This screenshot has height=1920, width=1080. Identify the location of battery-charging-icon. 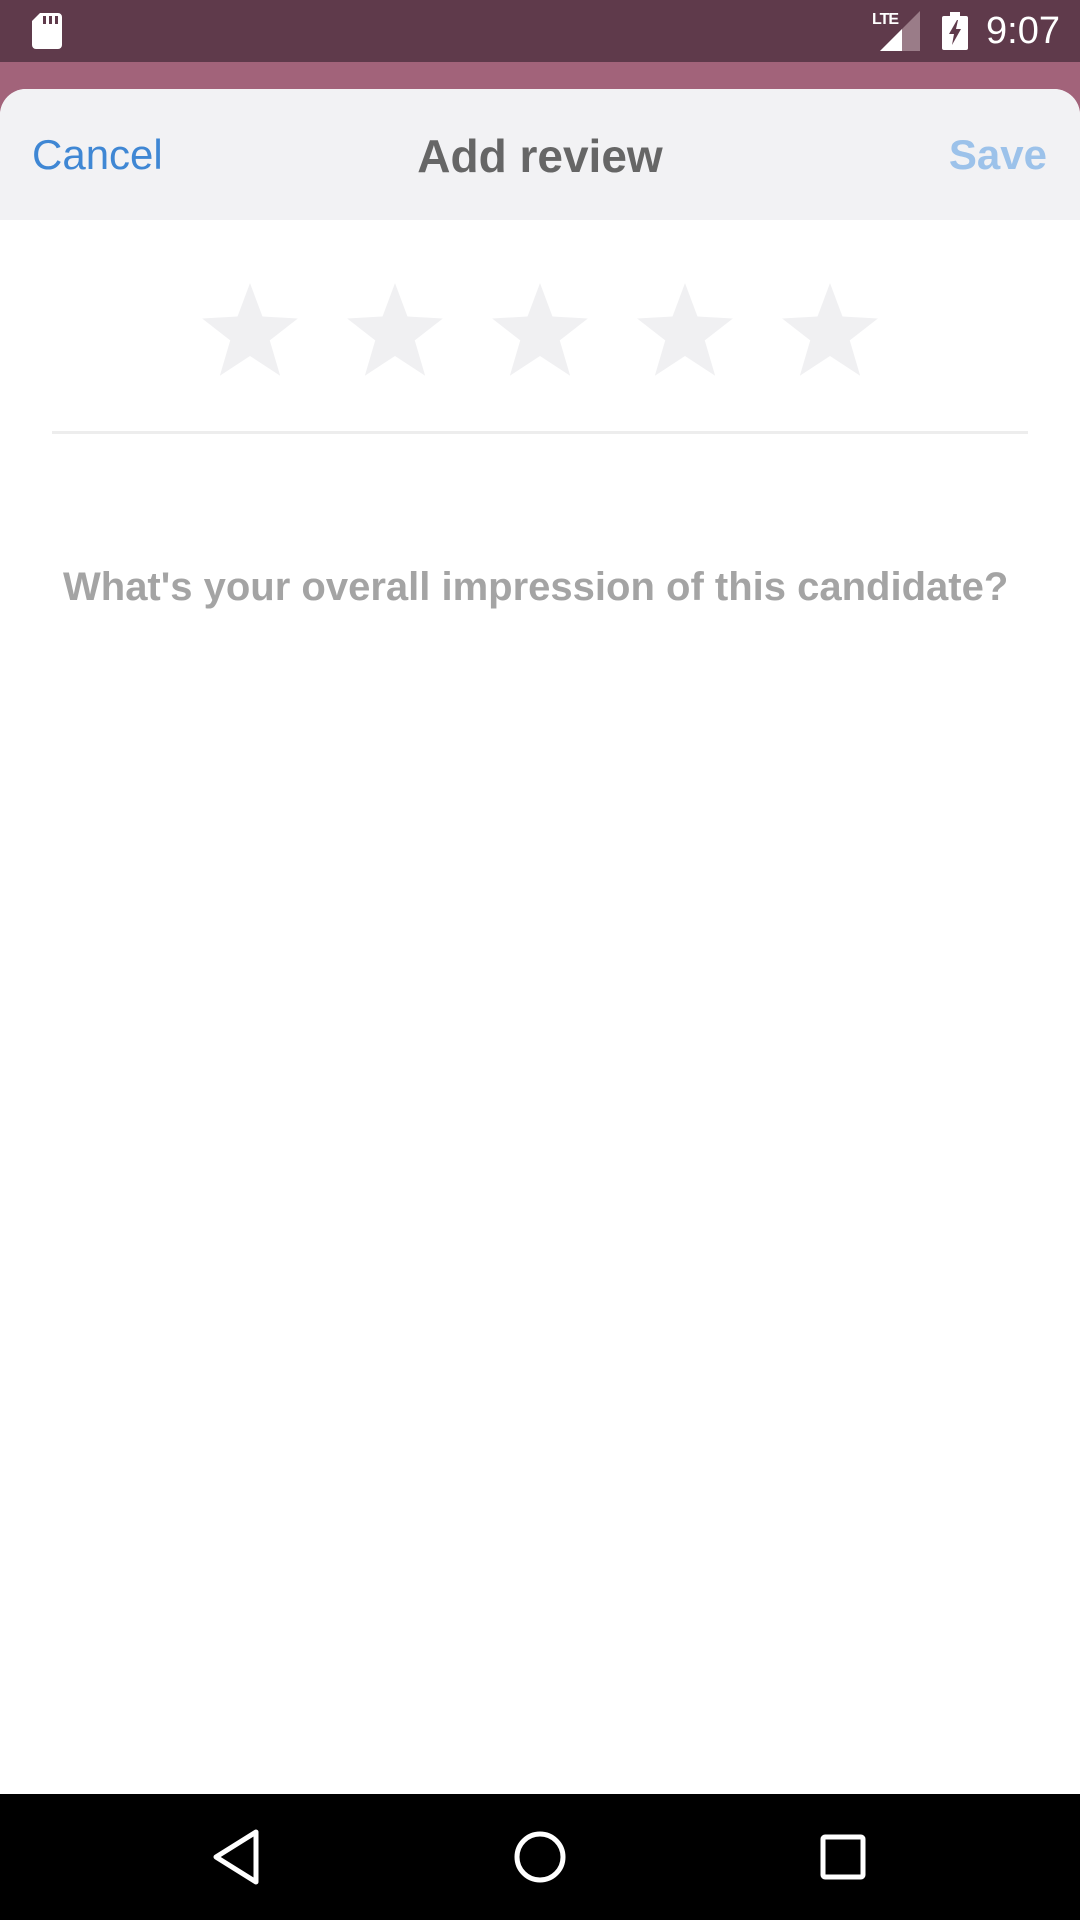
(955, 31).